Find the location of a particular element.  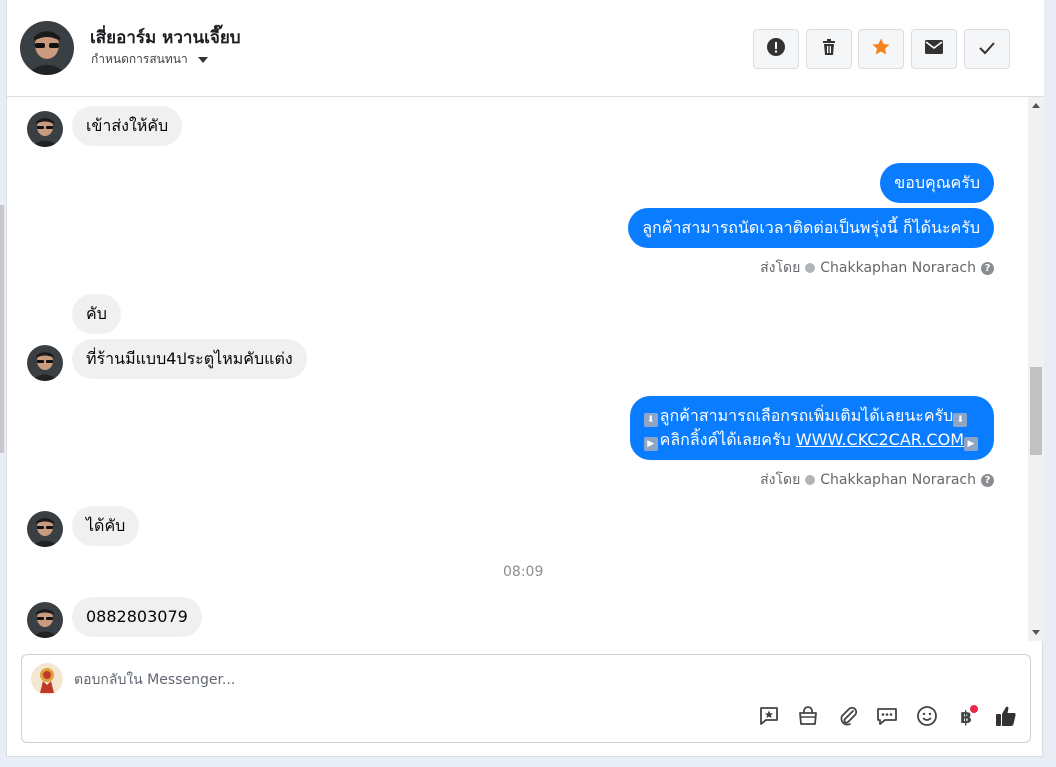

like-button is located at coordinates (1006, 718).